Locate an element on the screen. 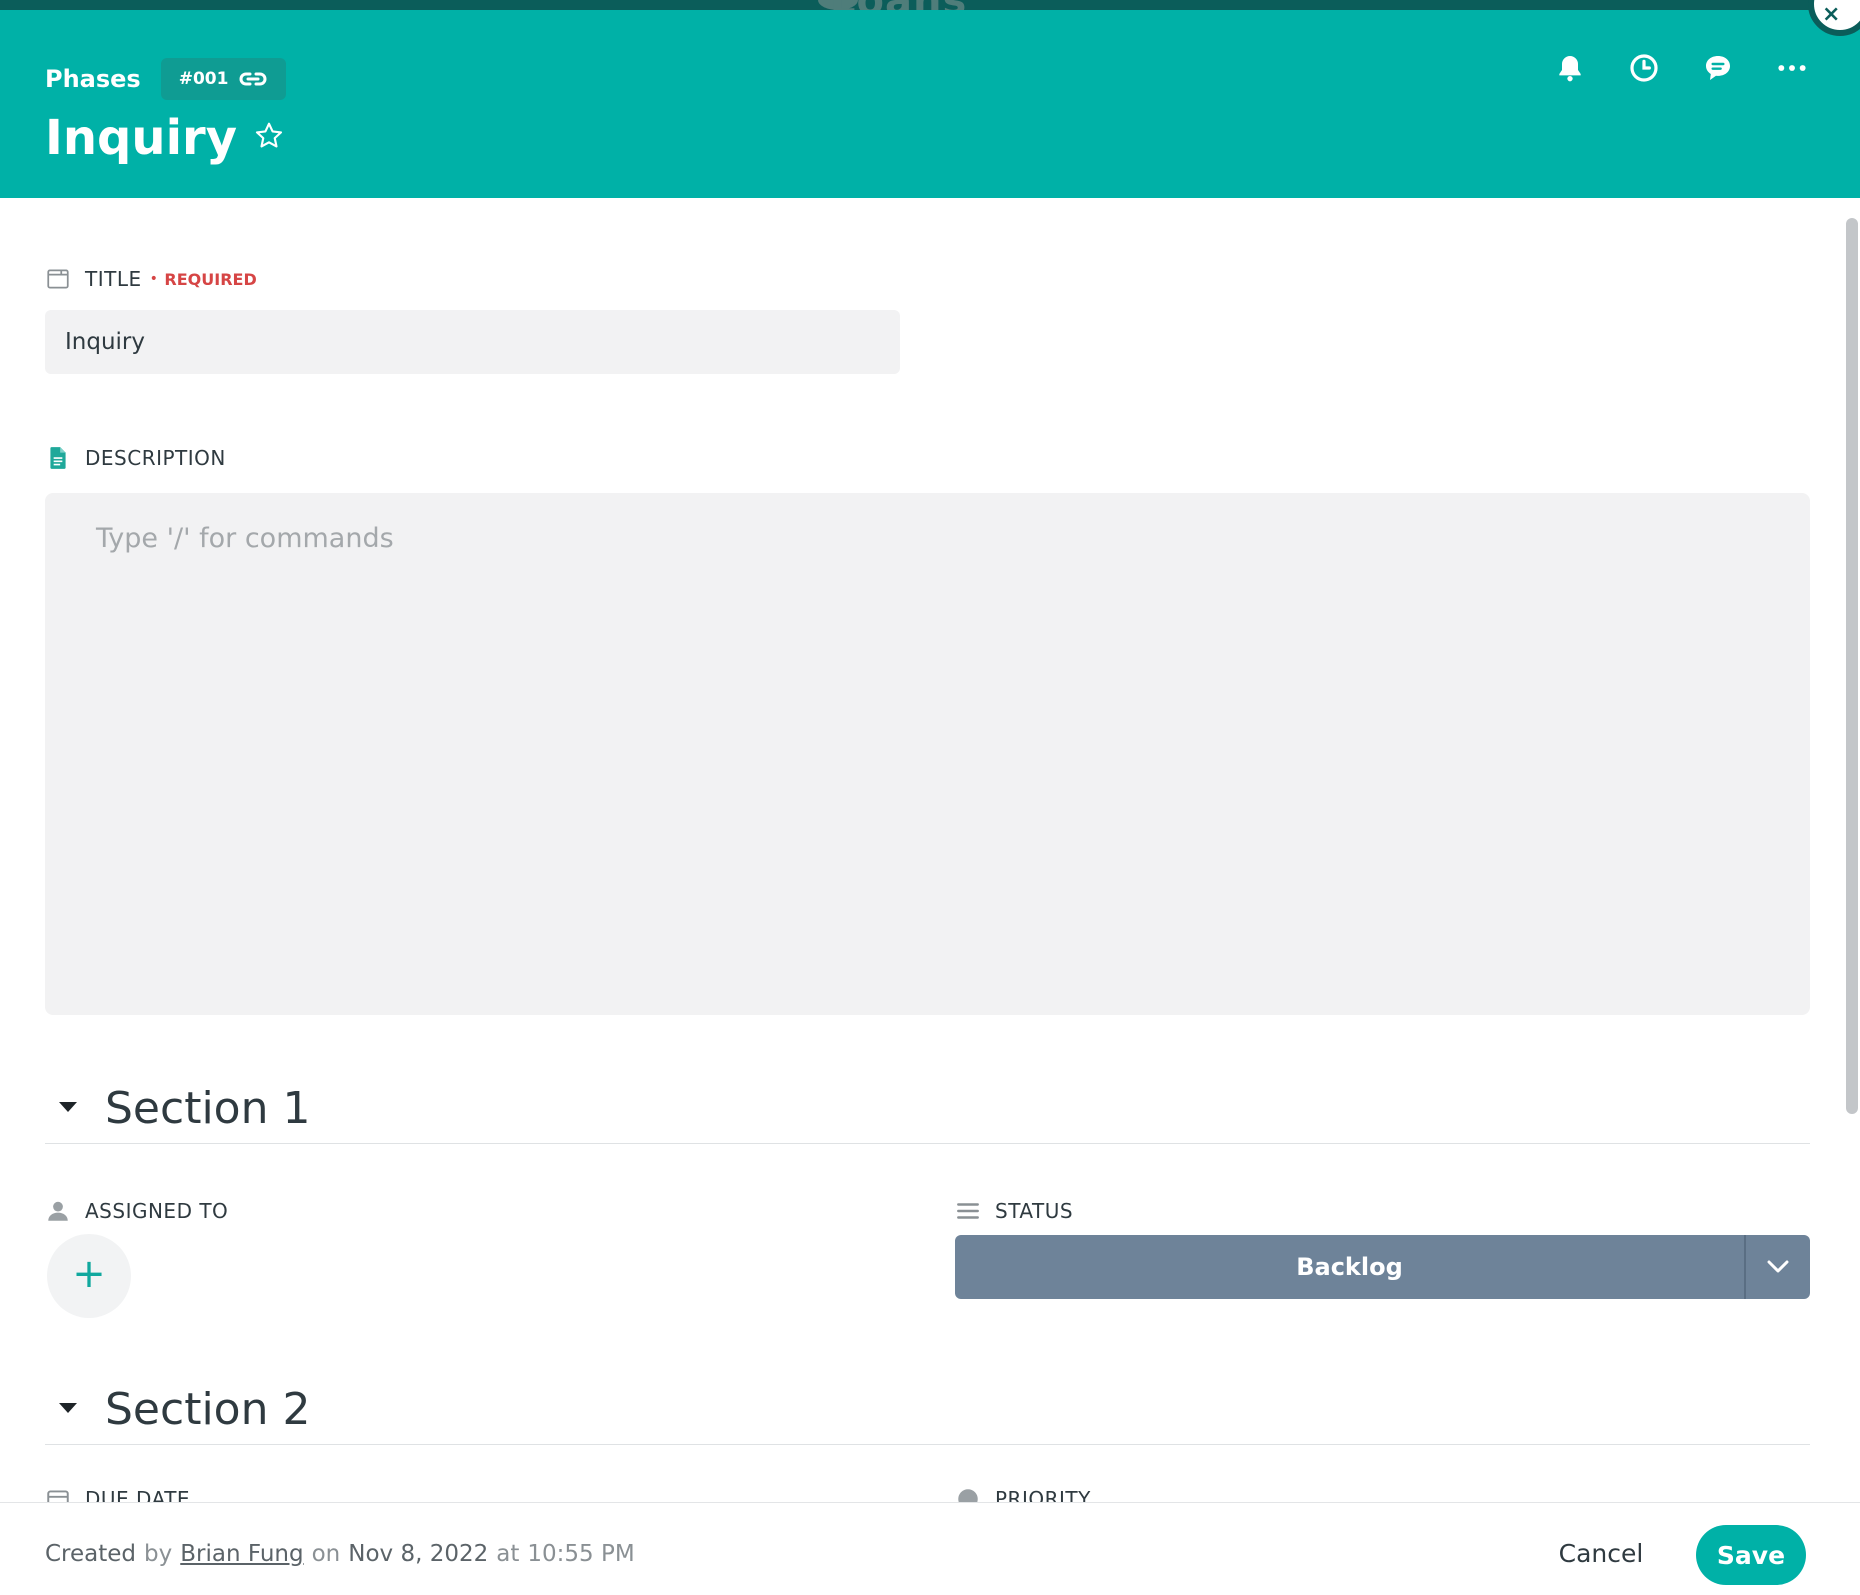 This screenshot has width=1860, height=1595. status-dropdown-toggle is located at coordinates (1777, 1267).